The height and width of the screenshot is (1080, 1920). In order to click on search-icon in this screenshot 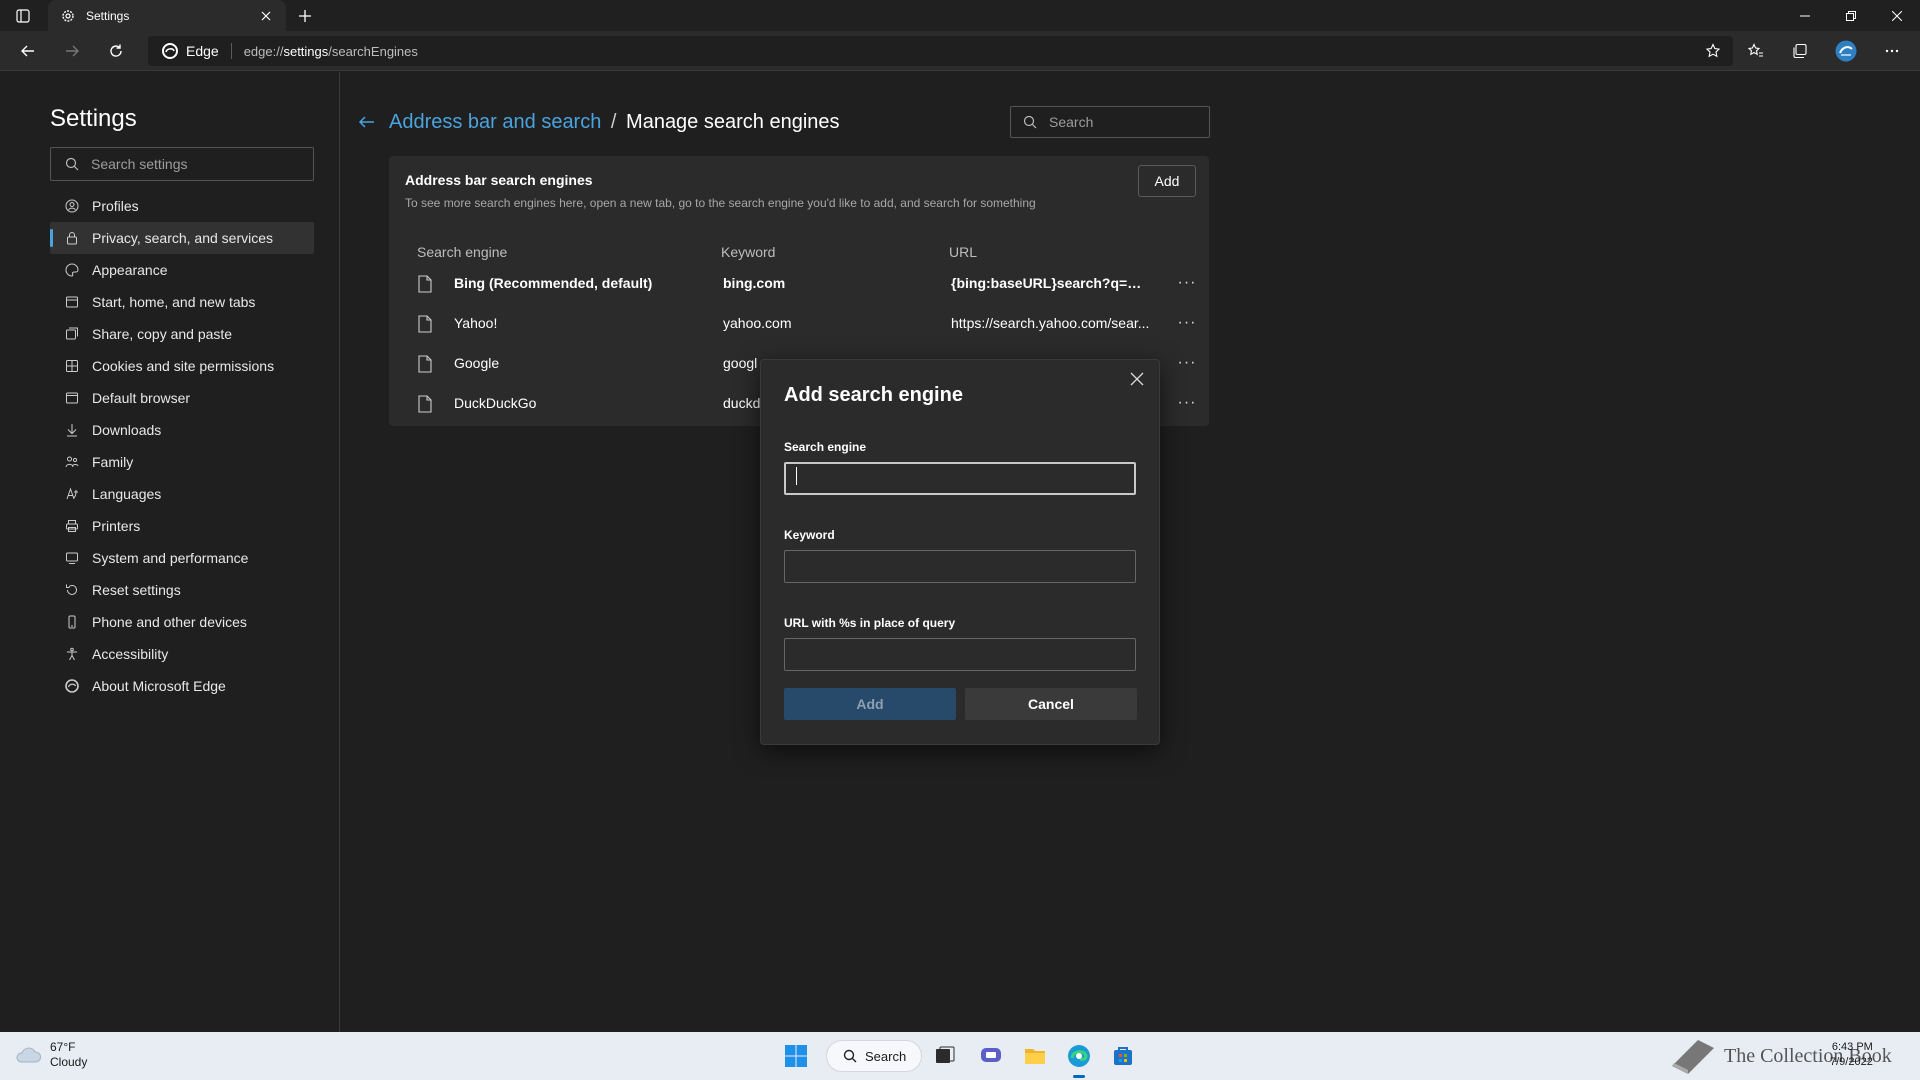, I will do `click(850, 1056)`.